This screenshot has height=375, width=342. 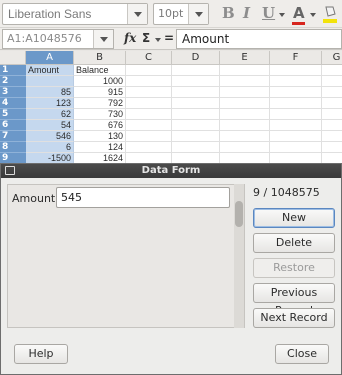 What do you see at coordinates (75, 14) in the screenshot?
I see `font-name-combobox: Liberation Sans` at bounding box center [75, 14].